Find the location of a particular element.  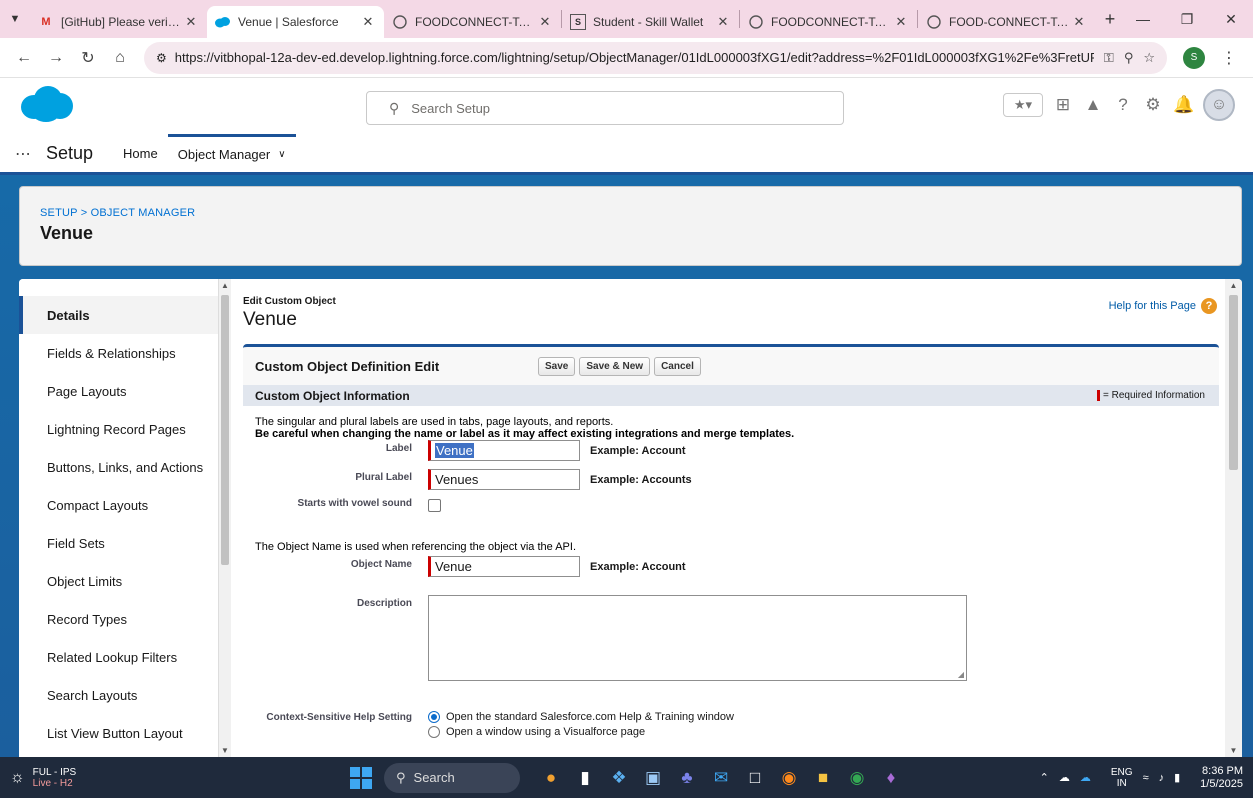

global-actions-icon: ⊞ is located at coordinates (1063, 105).